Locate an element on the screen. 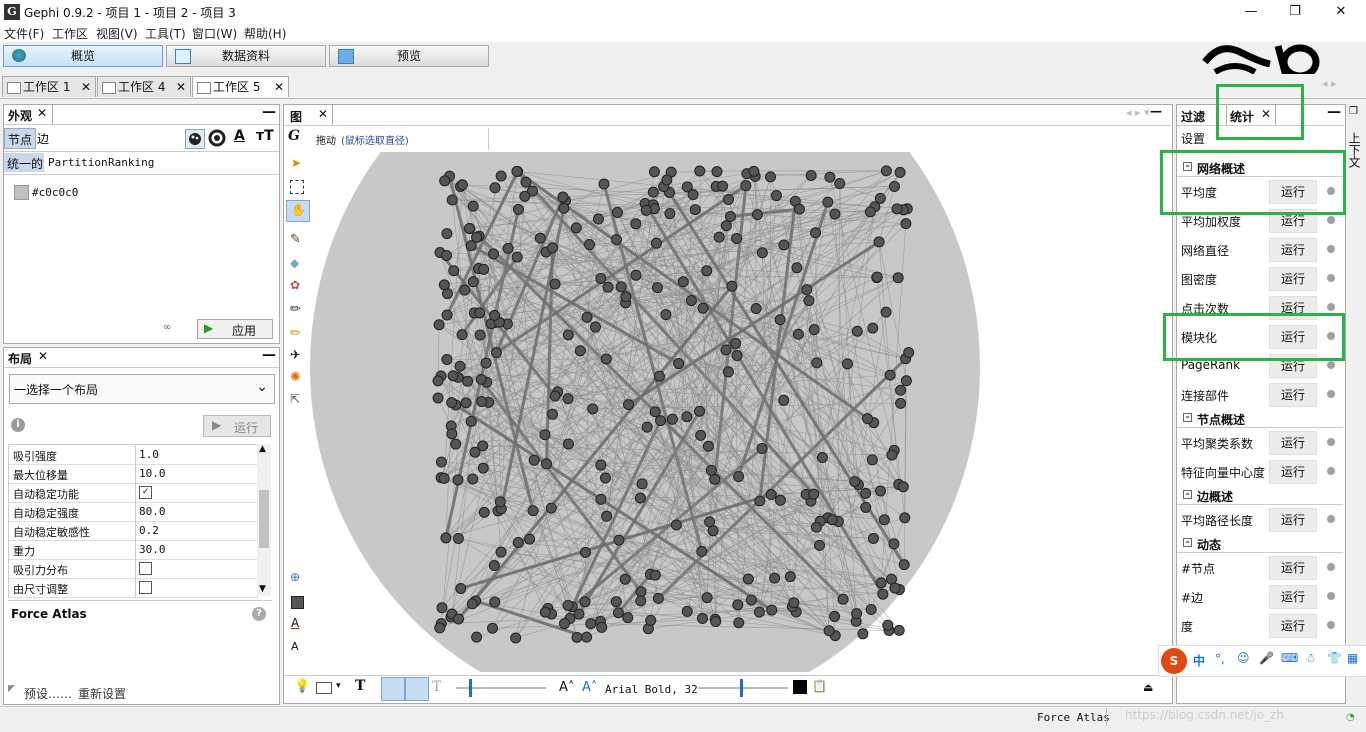  edge-color-icon is located at coordinates (417, 689).